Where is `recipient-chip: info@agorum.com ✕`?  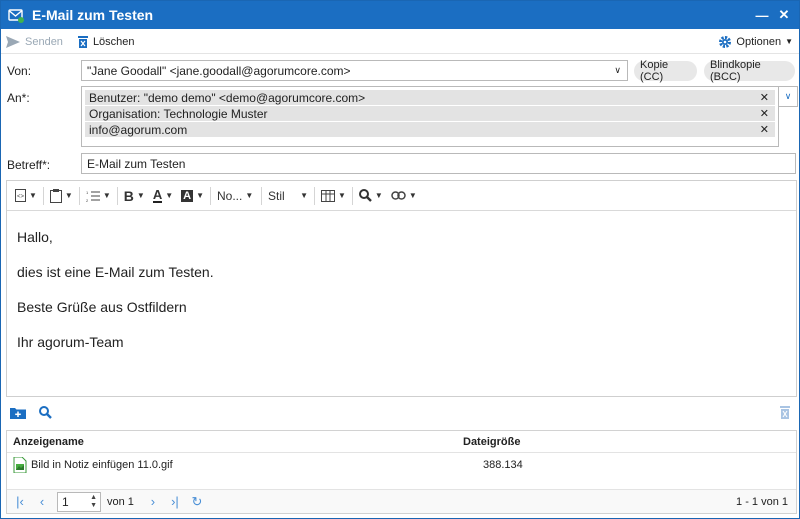 recipient-chip: info@agorum.com ✕ is located at coordinates (430, 129).